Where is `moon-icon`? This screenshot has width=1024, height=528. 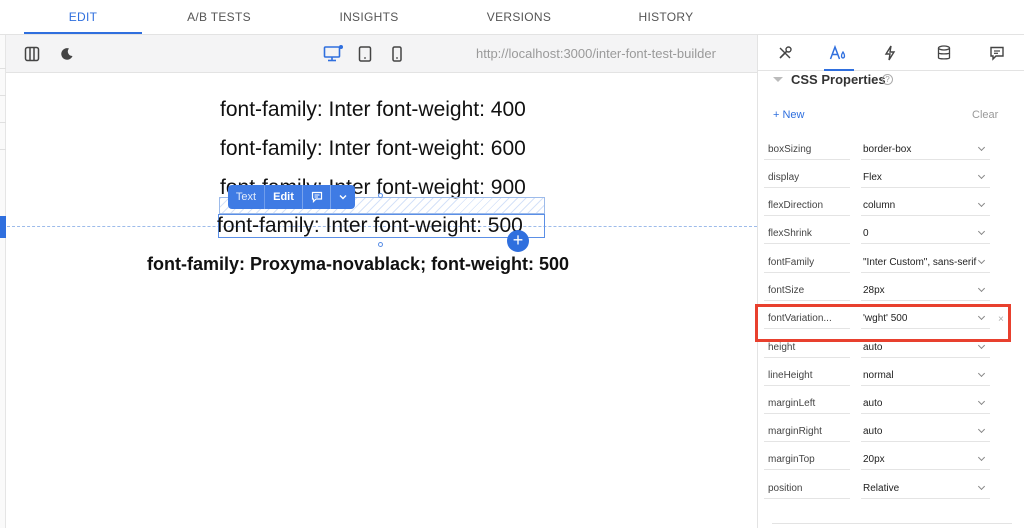 moon-icon is located at coordinates (67, 54).